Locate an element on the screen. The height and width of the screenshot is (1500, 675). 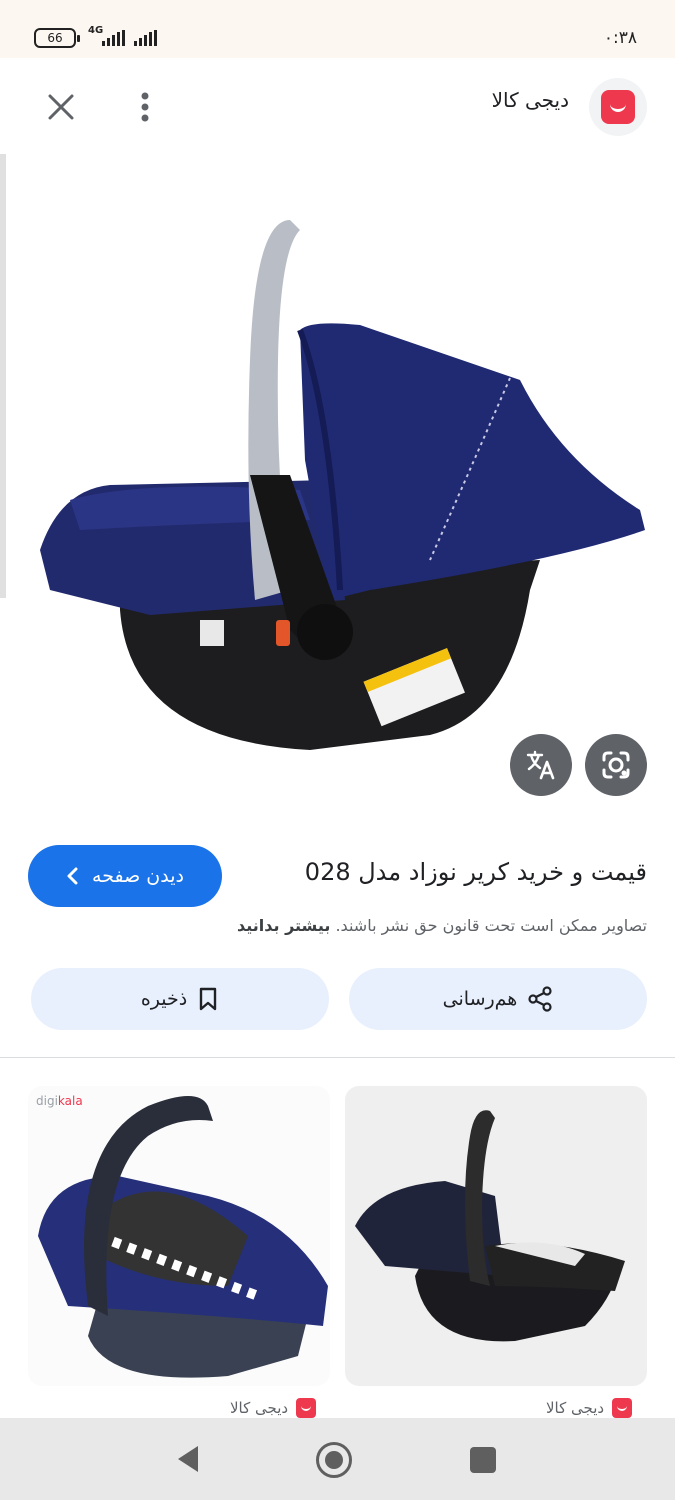
save-button: ذخیره is located at coordinates (180, 999).